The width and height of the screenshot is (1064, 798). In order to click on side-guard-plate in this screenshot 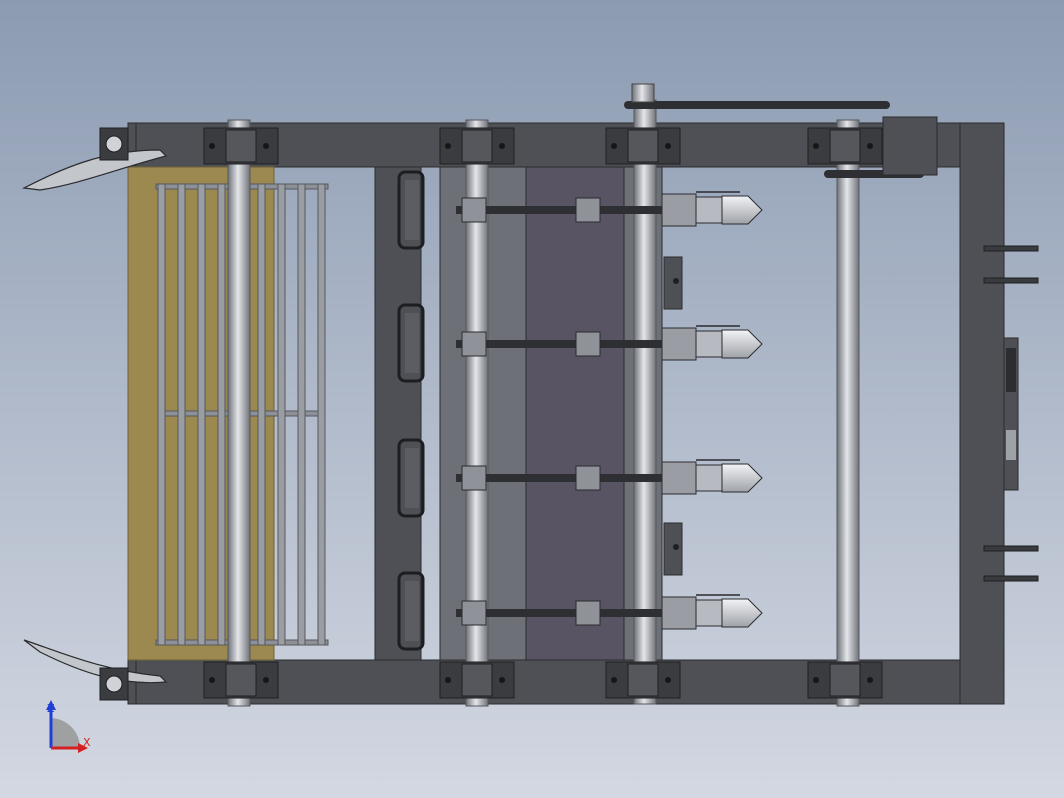, I will do `click(399, 413)`.